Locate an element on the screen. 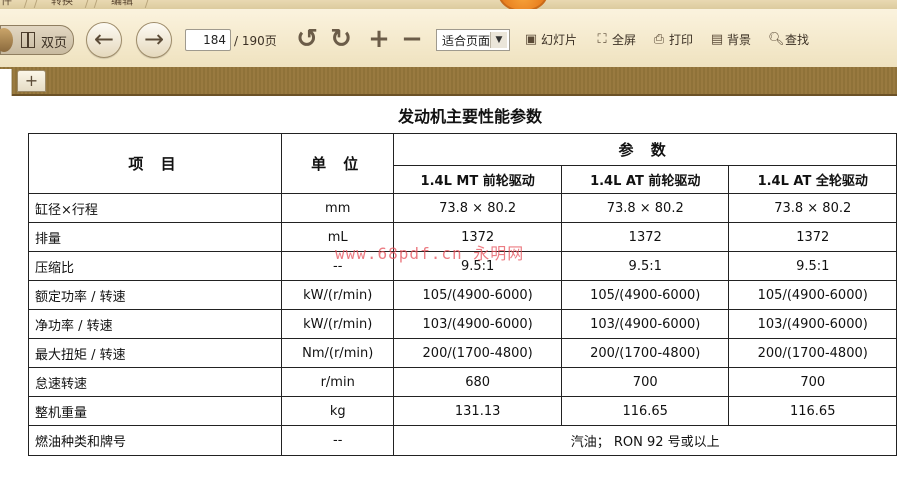  slideshow-button: ▣ 幻灯片 is located at coordinates (550, 39).